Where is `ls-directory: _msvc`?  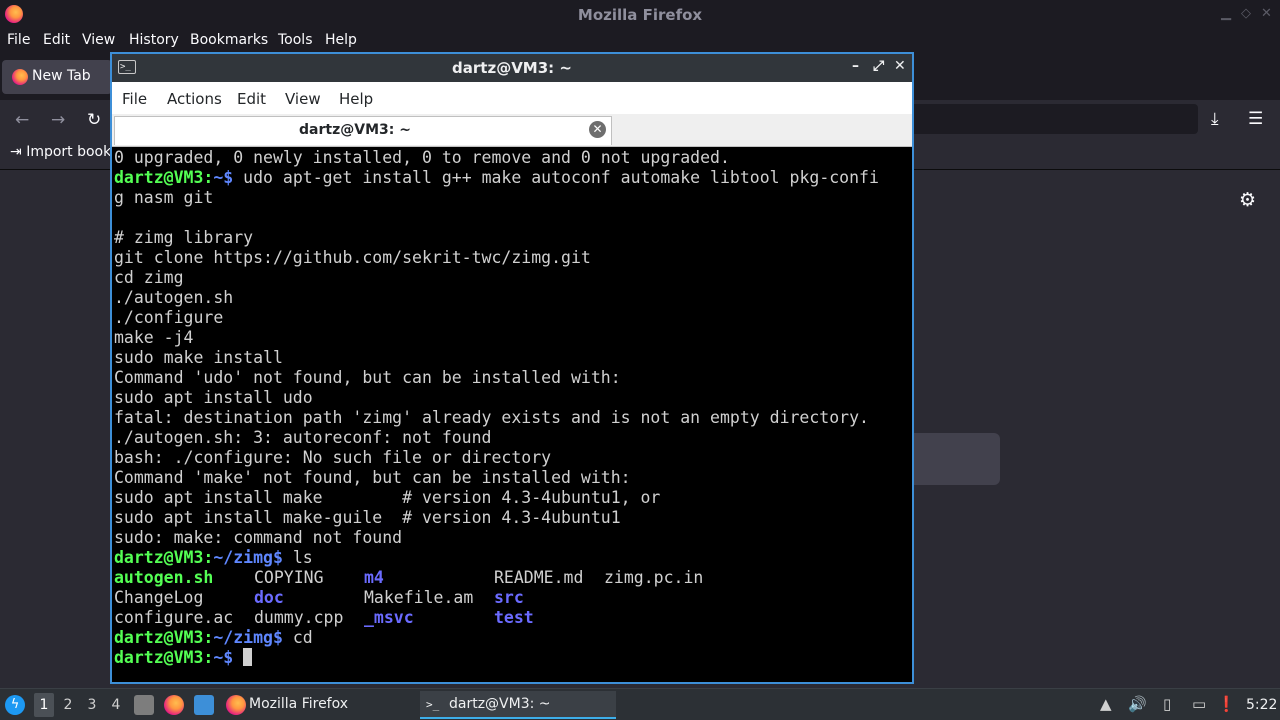
ls-directory: _msvc is located at coordinates (389, 617).